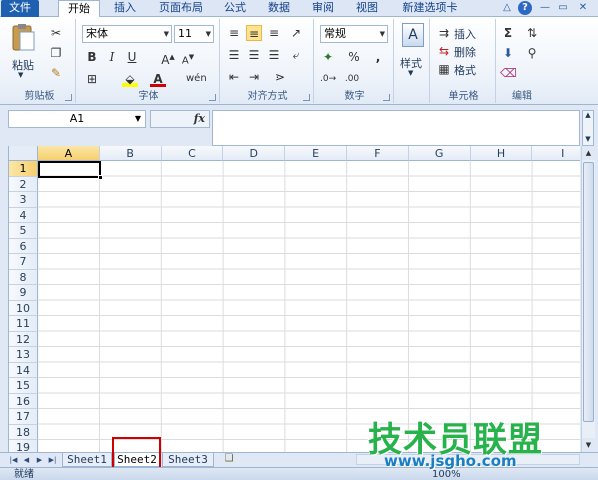 This screenshot has width=598, height=480. Describe the element at coordinates (316, 153) in the screenshot. I see `column-header: E` at that location.